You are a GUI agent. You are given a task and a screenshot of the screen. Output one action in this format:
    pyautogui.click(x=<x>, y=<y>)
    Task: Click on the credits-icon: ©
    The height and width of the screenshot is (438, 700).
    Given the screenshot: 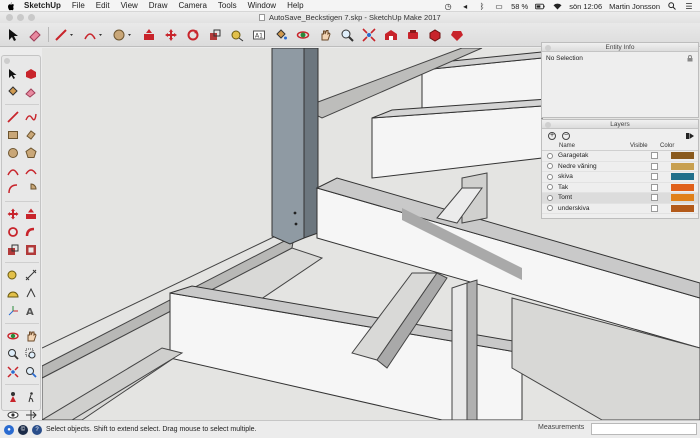 What is the action you would take?
    pyautogui.click(x=23, y=429)
    